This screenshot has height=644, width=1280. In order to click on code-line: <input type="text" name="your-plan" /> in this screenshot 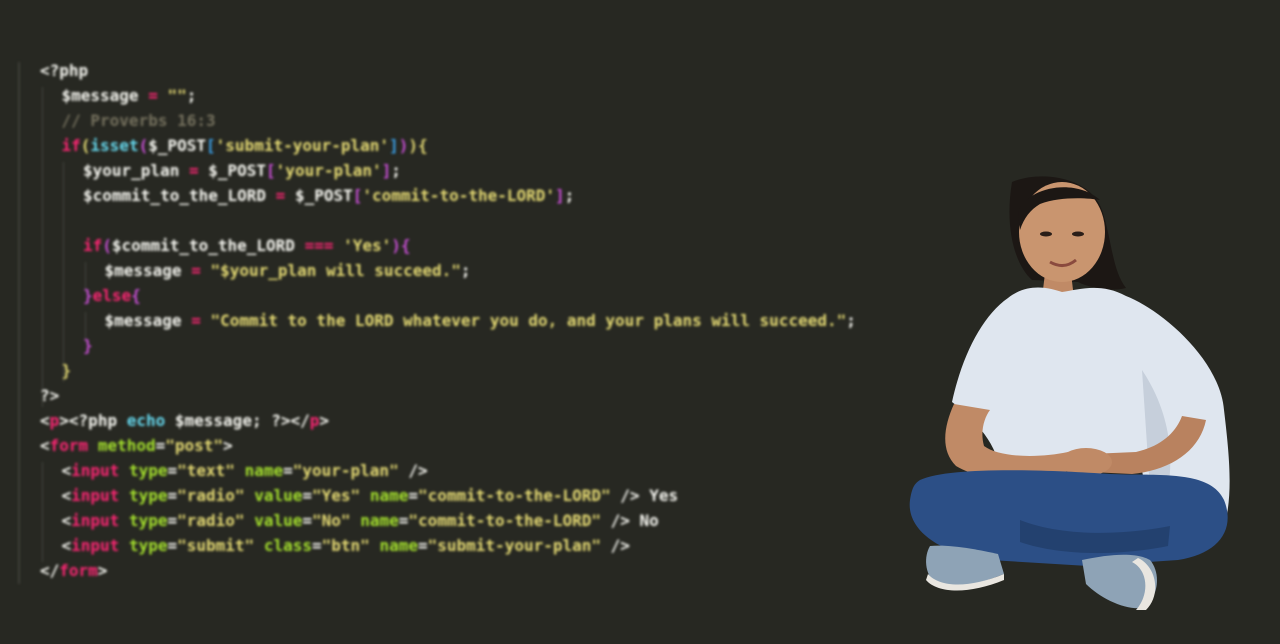, I will do `click(245, 470)`.